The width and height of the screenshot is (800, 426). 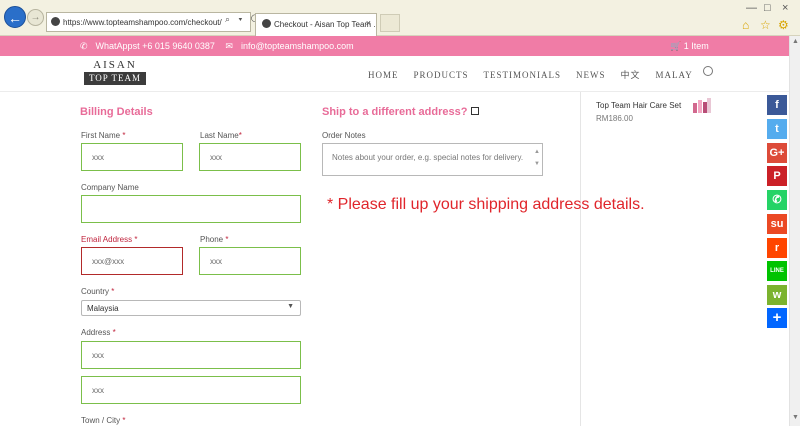 I want to click on settings-gear-icon: ⚙, so click(x=783, y=25).